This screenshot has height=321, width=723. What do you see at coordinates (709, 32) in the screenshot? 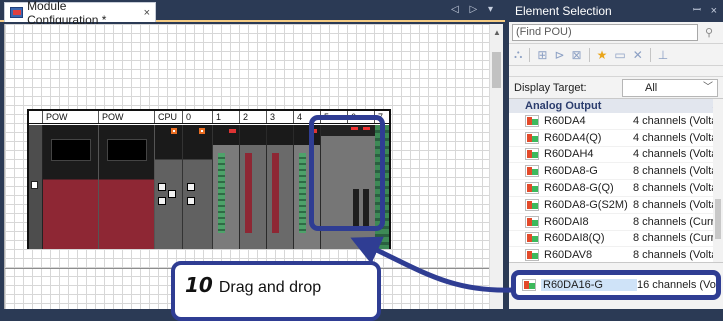
I see `find-binoculars-icon: ⚲` at bounding box center [709, 32].